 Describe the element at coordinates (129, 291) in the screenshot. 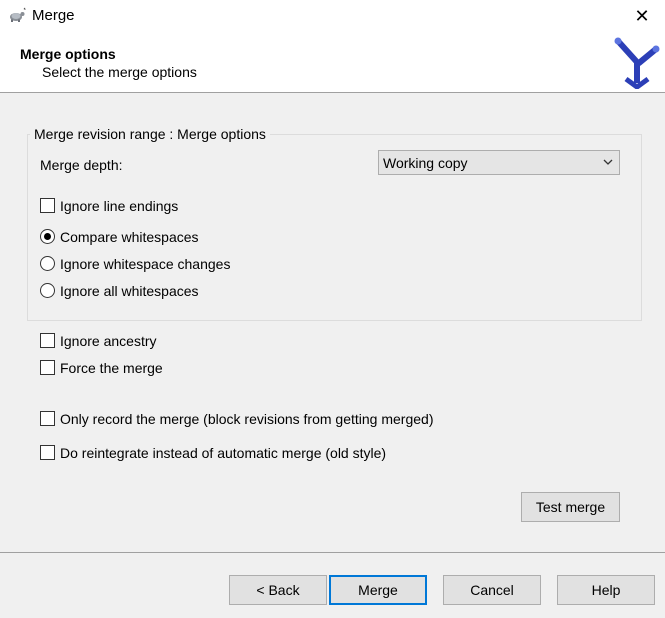

I see `ignore-all-whitespaces-label: Ignore all whitespaces` at that location.